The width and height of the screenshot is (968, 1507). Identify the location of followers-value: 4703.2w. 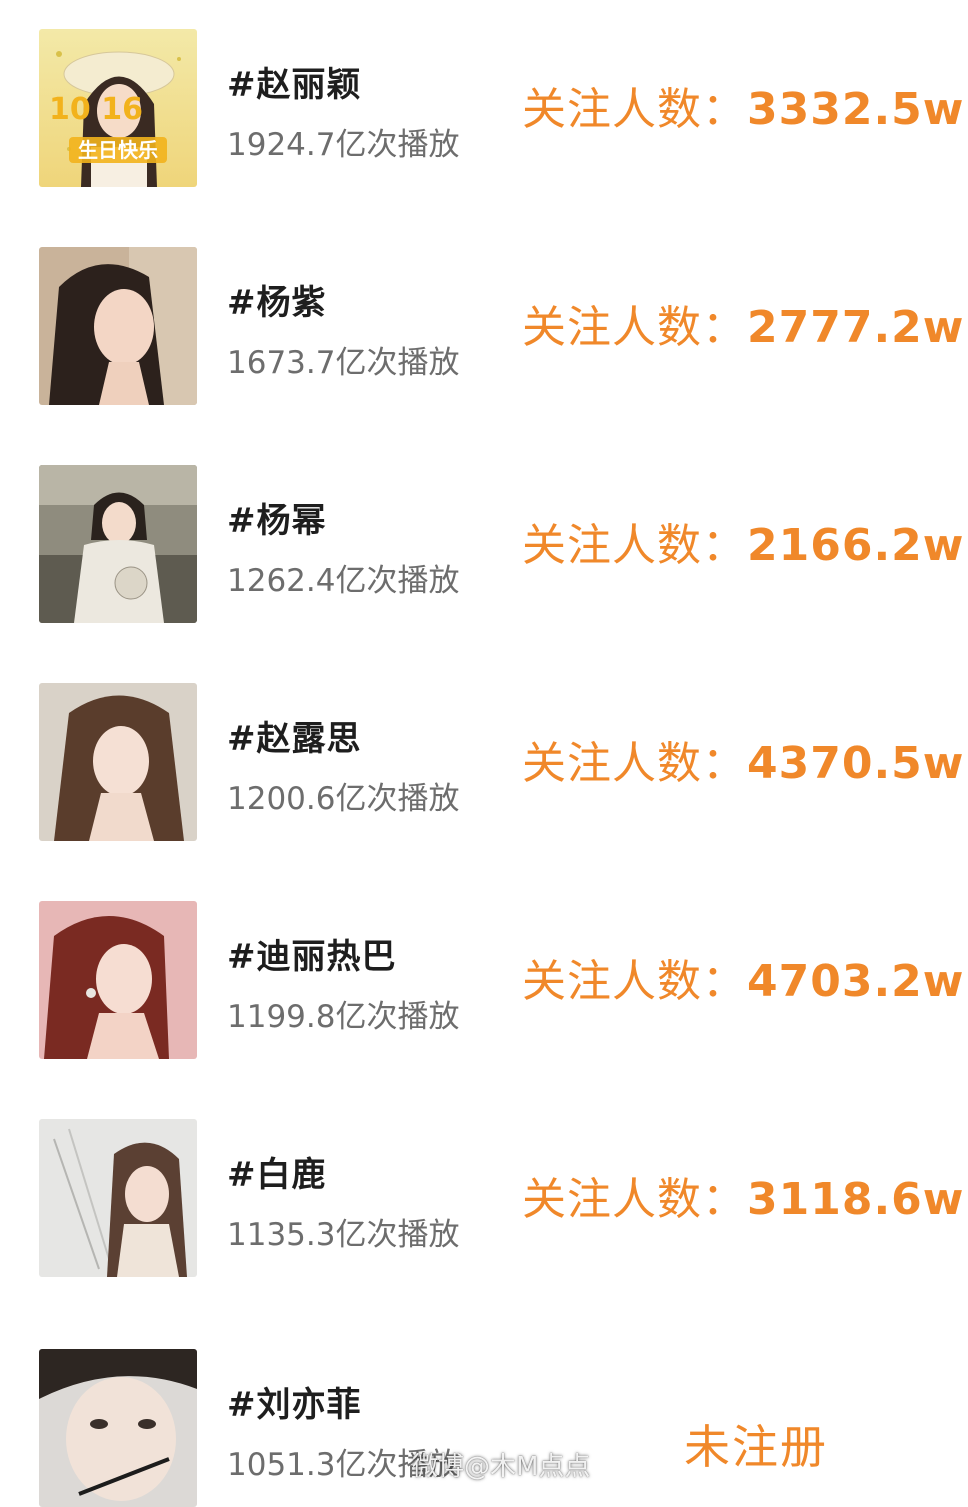
(856, 981).